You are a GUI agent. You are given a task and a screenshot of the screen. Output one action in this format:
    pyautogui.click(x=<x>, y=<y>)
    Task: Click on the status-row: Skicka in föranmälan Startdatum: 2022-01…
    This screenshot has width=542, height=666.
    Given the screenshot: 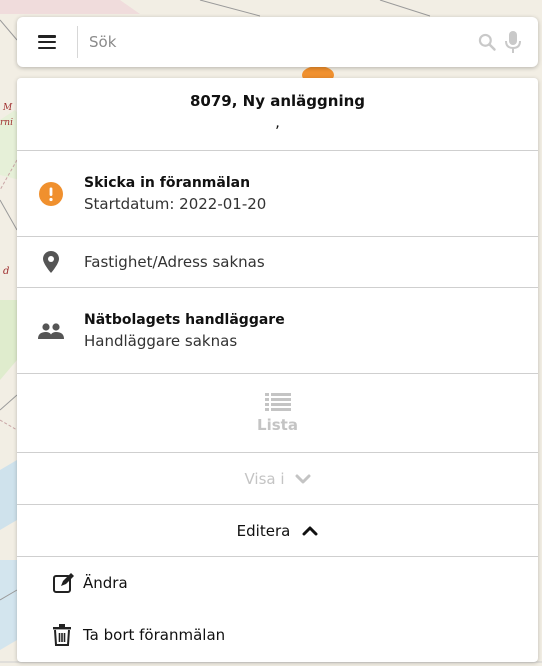 What is the action you would take?
    pyautogui.click(x=277, y=194)
    